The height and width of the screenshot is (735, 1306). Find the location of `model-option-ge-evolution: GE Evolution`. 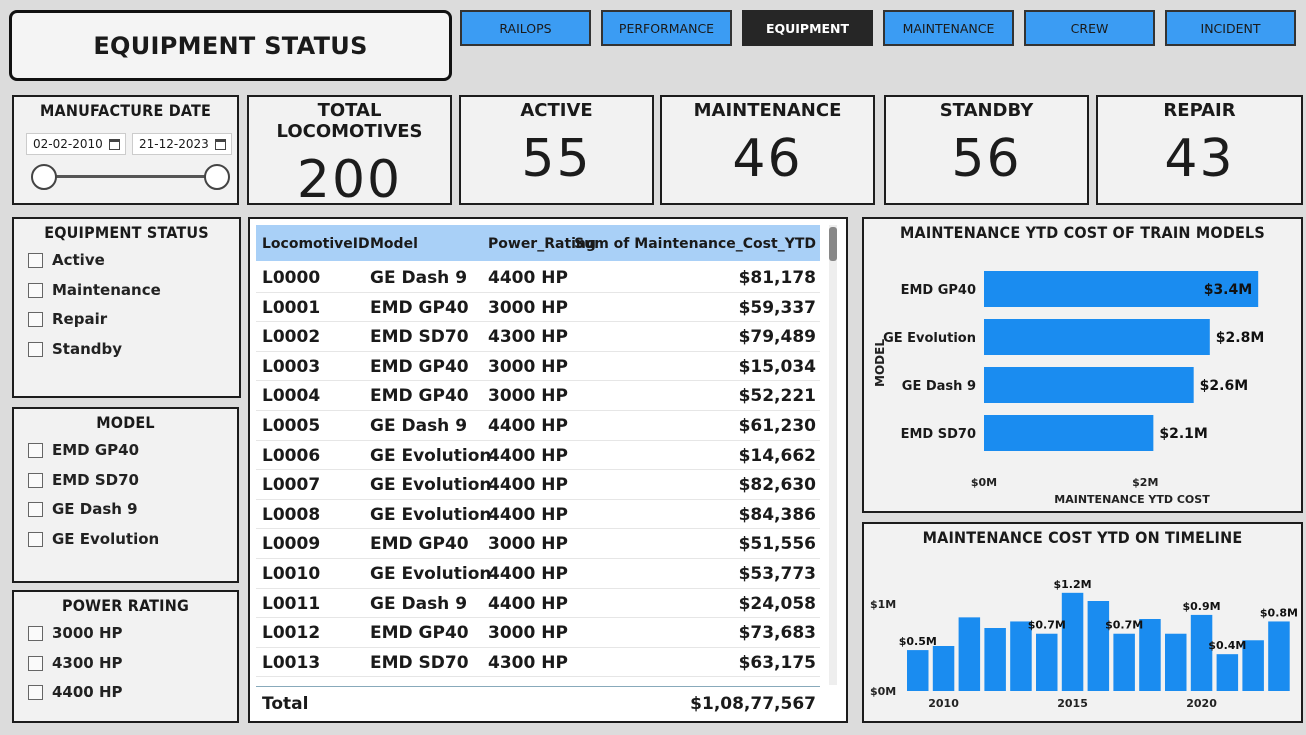

model-option-ge-evolution: GE Evolution is located at coordinates (93, 539).